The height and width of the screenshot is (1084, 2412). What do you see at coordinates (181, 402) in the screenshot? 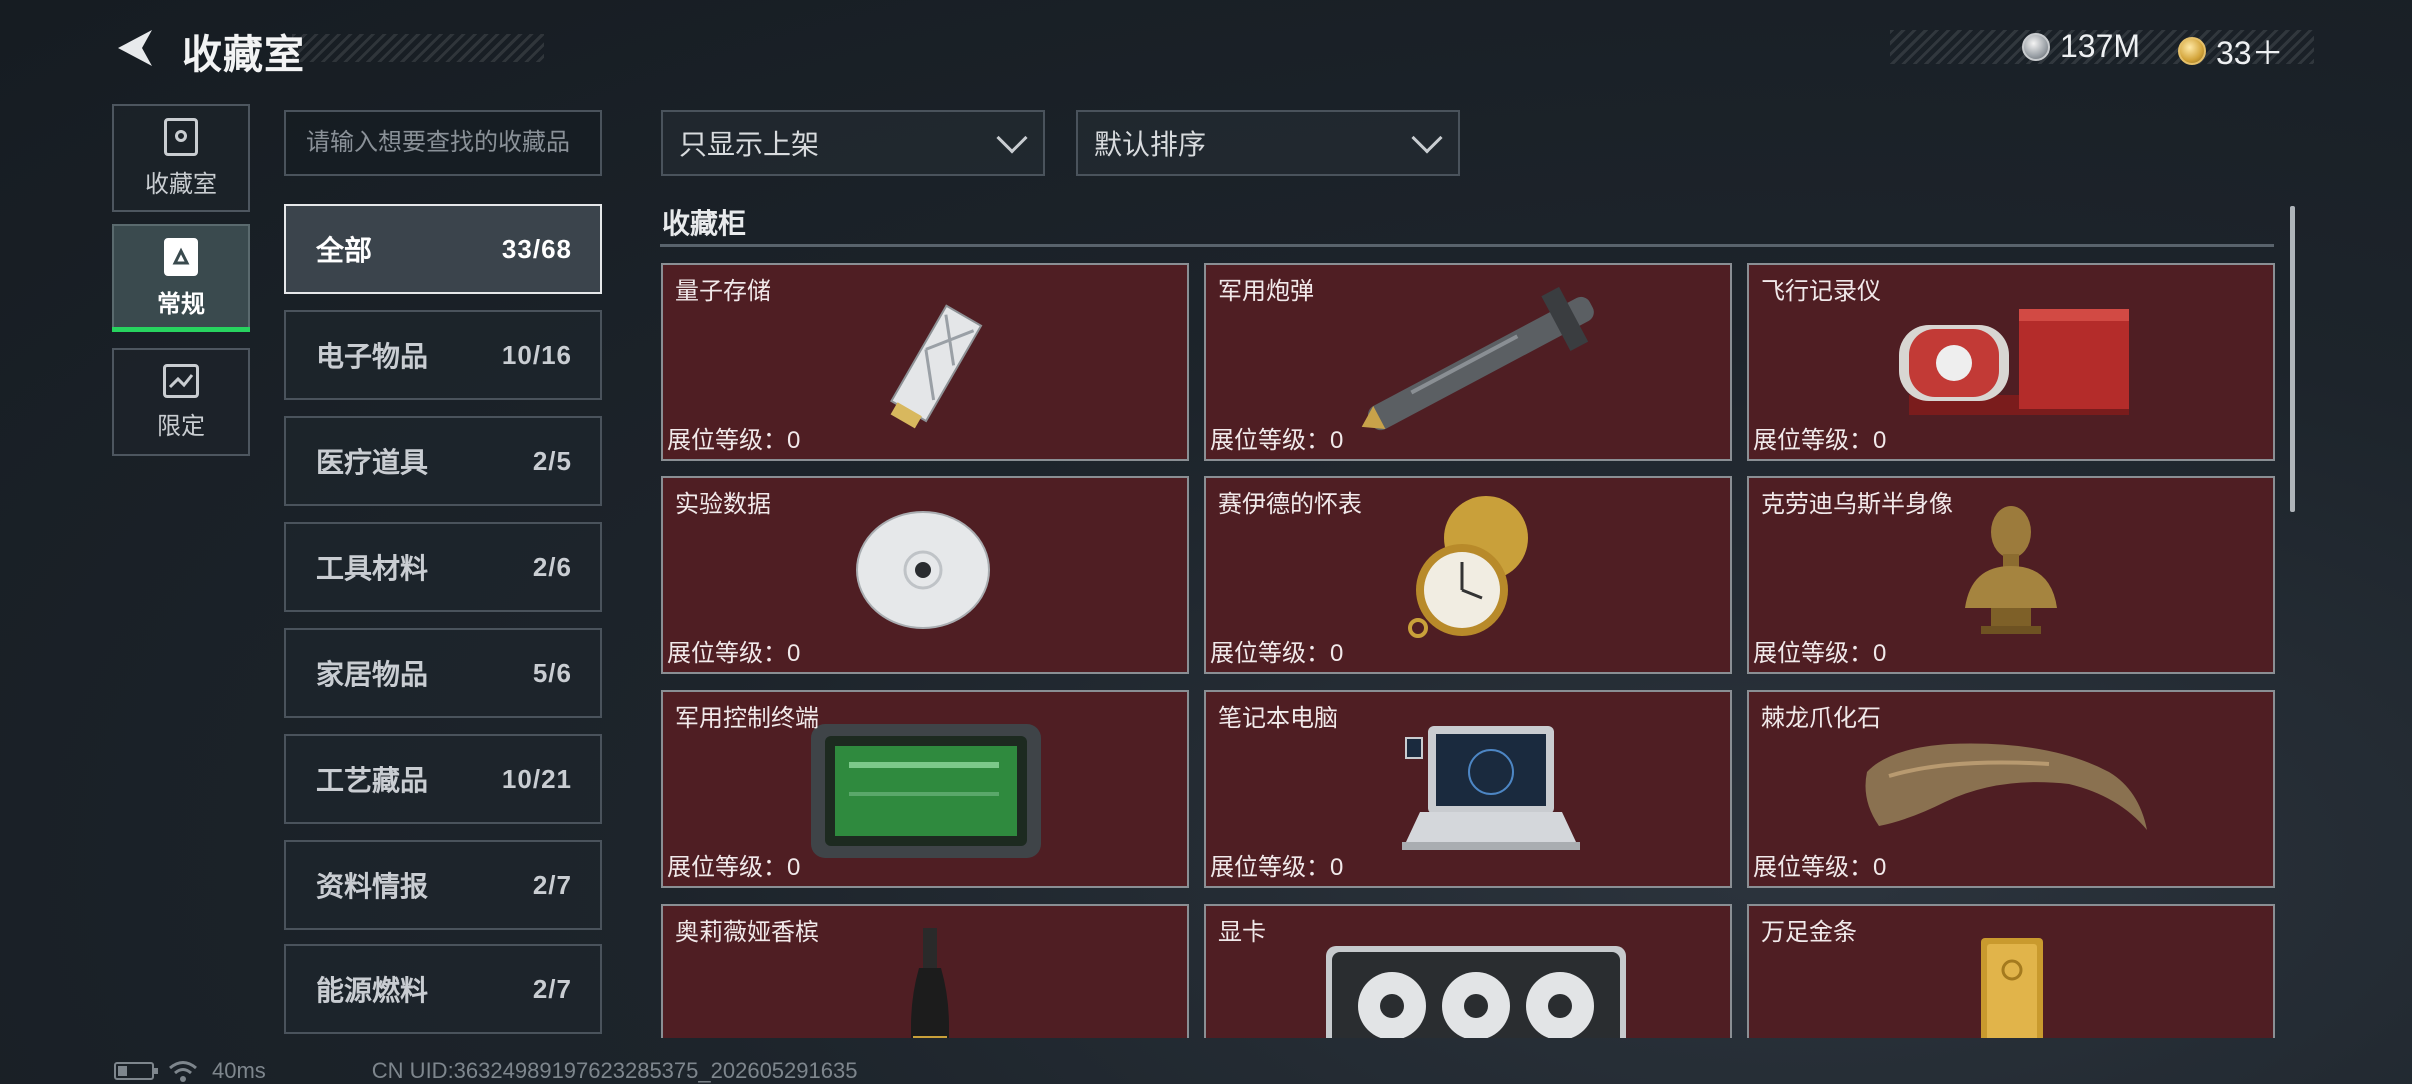
I see `nav-limited: 限定` at bounding box center [181, 402].